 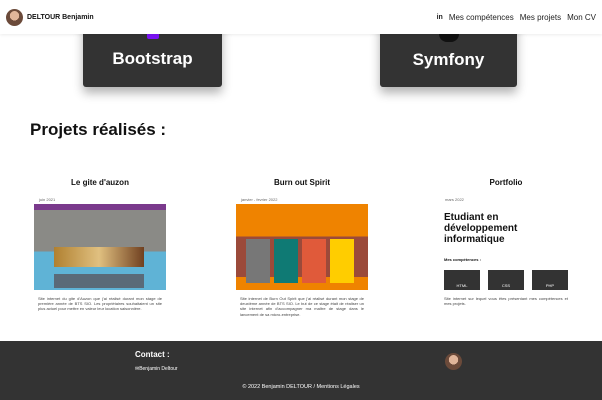 What do you see at coordinates (453, 361) in the screenshot?
I see `footer-avatar` at bounding box center [453, 361].